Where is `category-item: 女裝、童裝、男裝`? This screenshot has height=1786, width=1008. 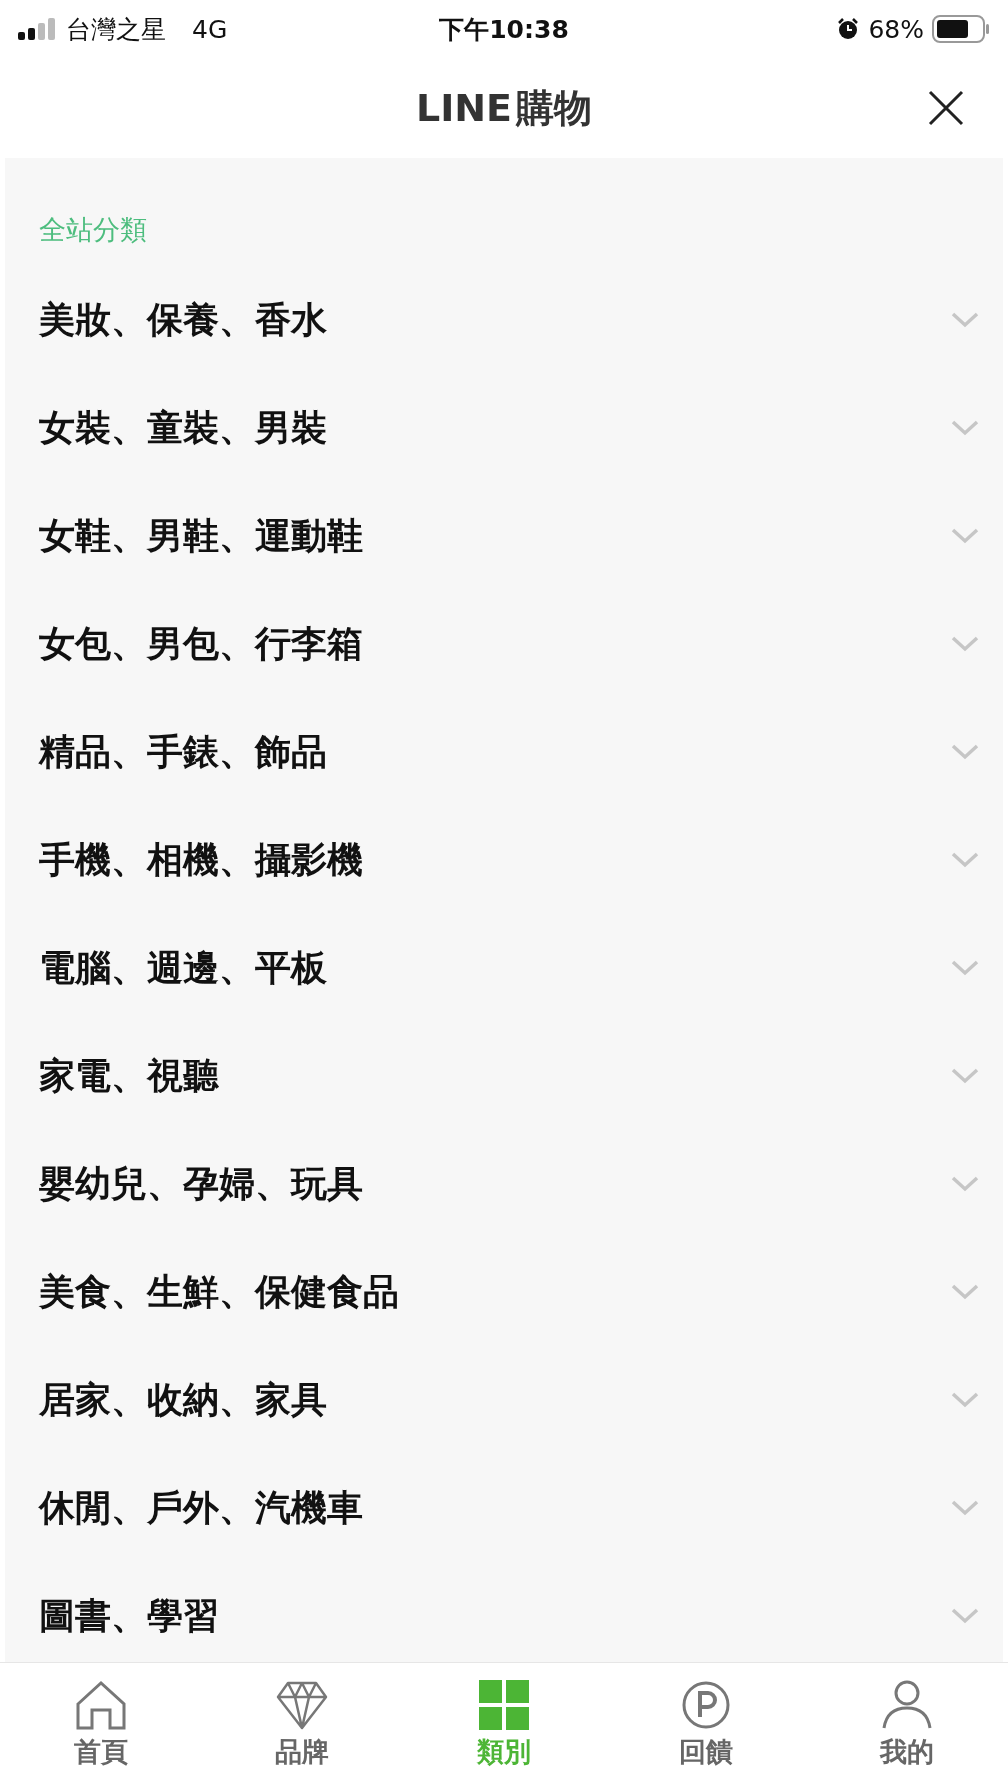
category-item: 女裝、童裝、男裝 is located at coordinates (504, 428).